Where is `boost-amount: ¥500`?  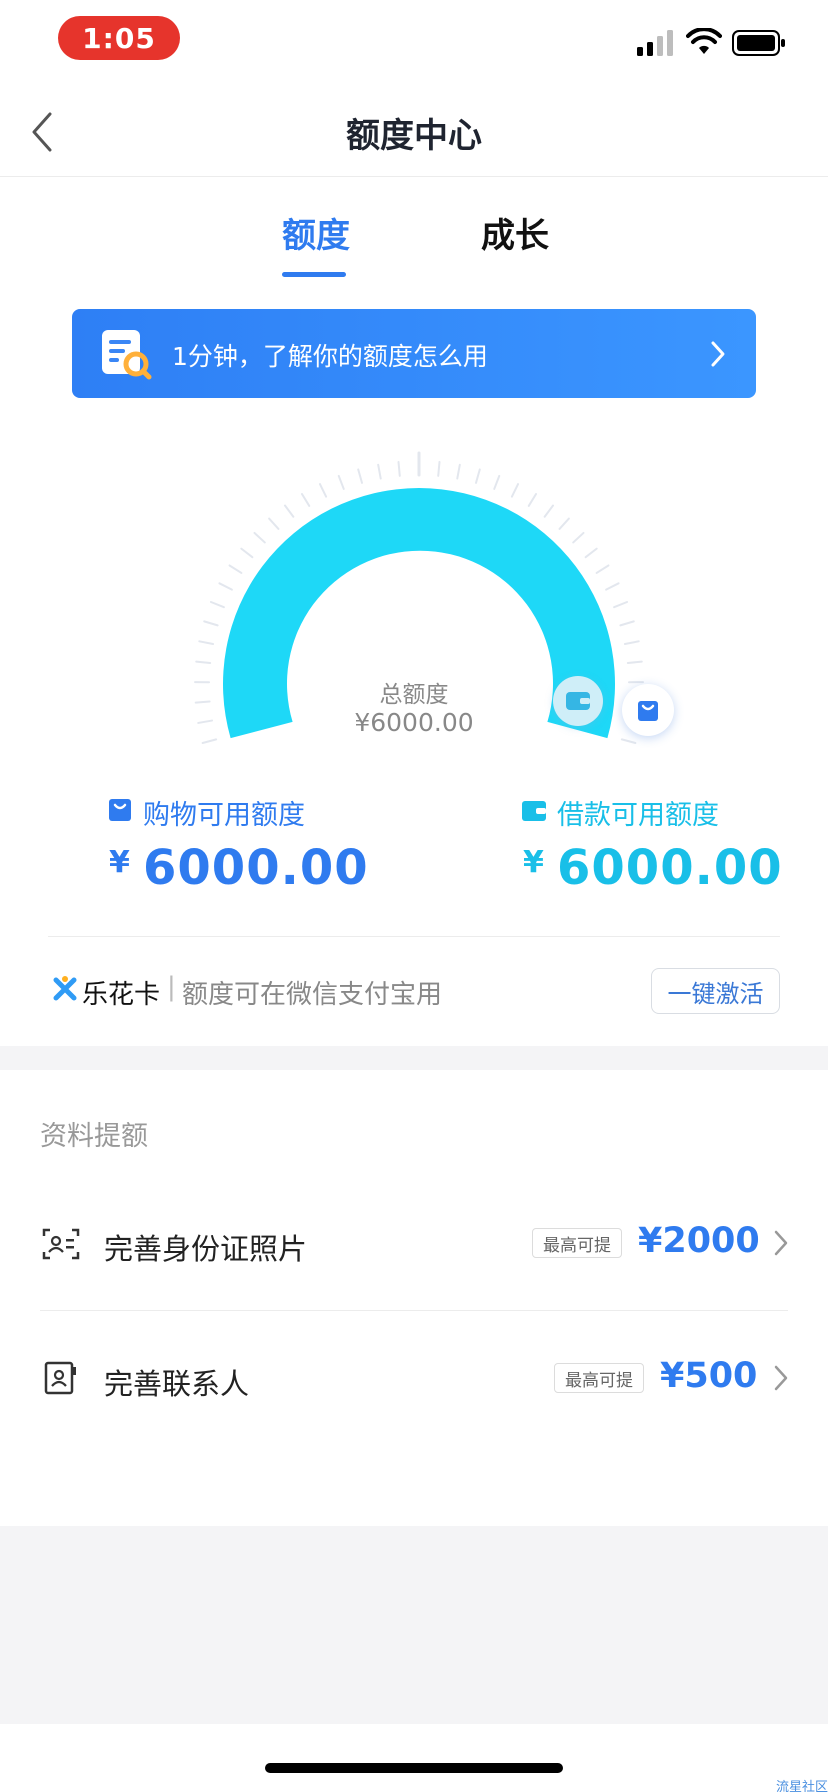 boost-amount: ¥500 is located at coordinates (709, 1376).